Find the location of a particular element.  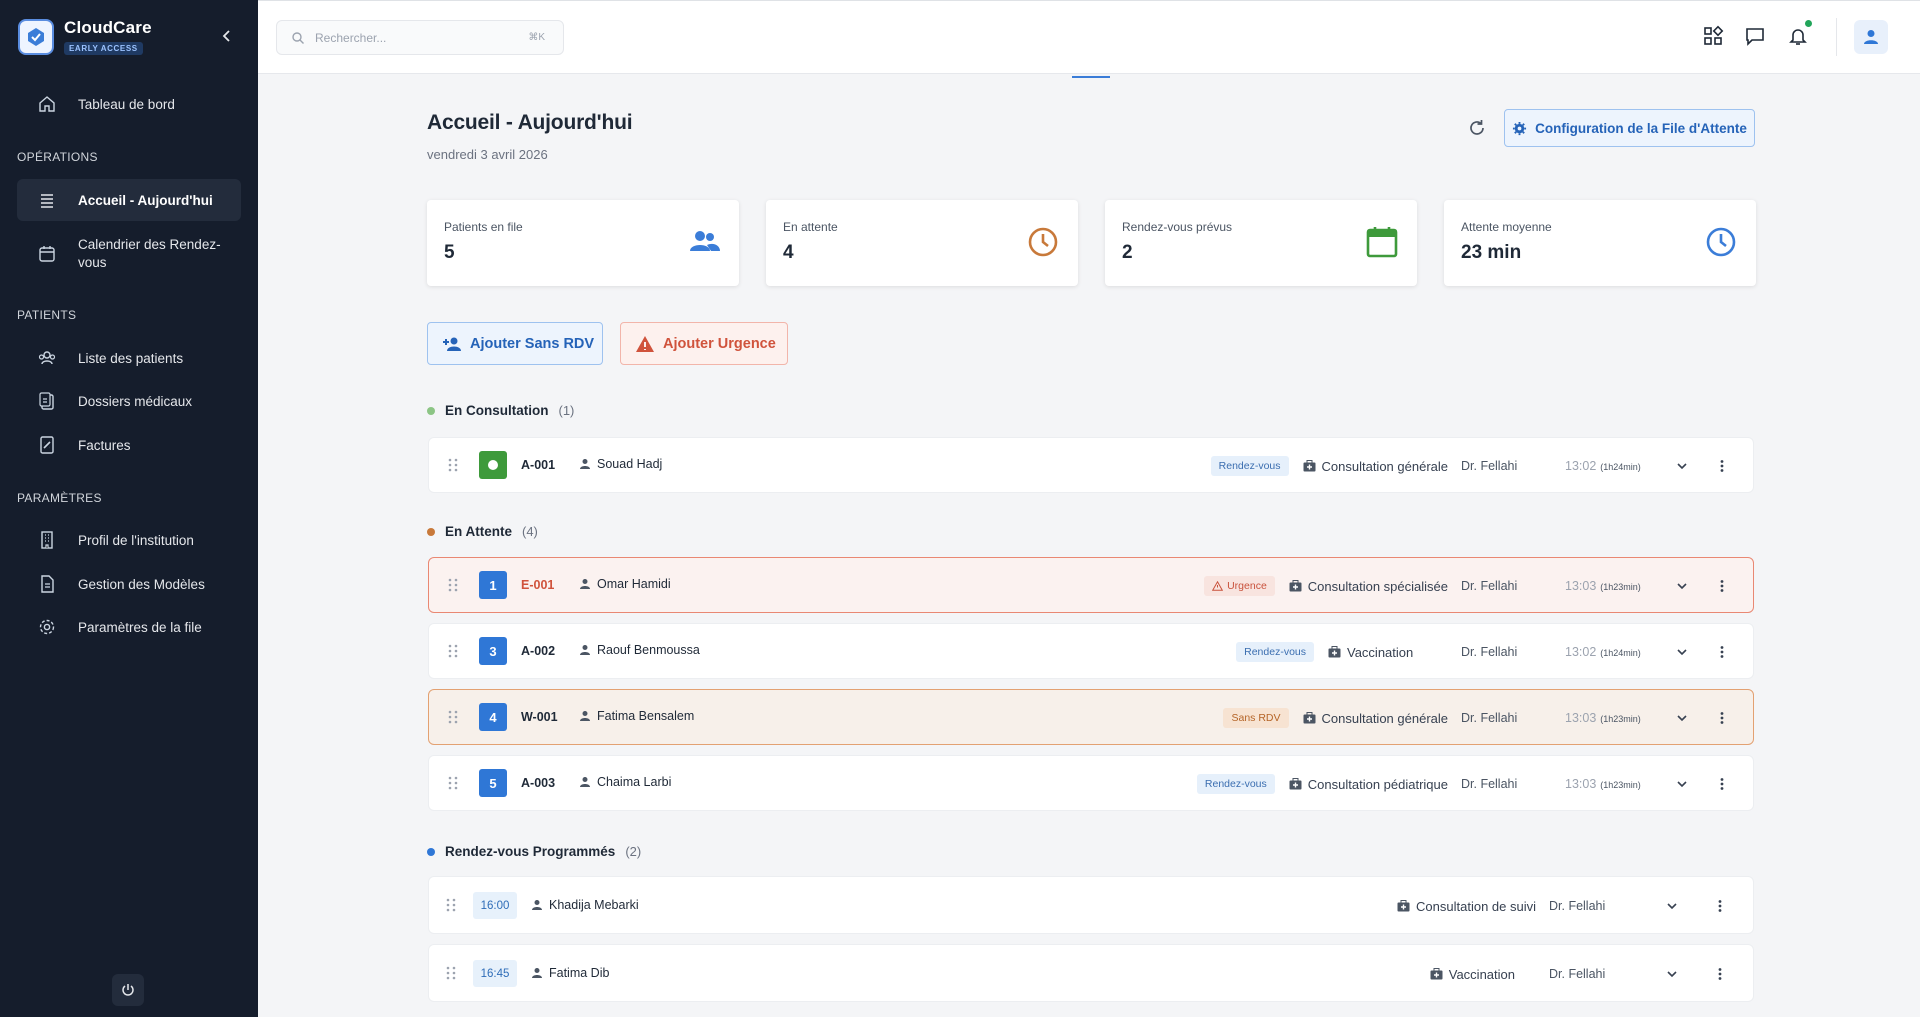

sidebar-item-template-management: Gestion des Modèles is located at coordinates (129, 584).